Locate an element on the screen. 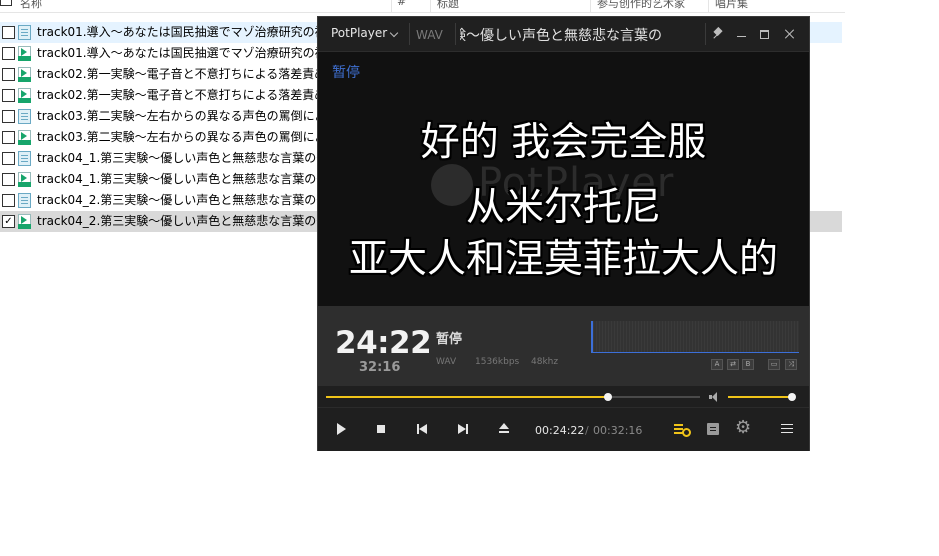  total-time: 00:32:16 is located at coordinates (618, 430).